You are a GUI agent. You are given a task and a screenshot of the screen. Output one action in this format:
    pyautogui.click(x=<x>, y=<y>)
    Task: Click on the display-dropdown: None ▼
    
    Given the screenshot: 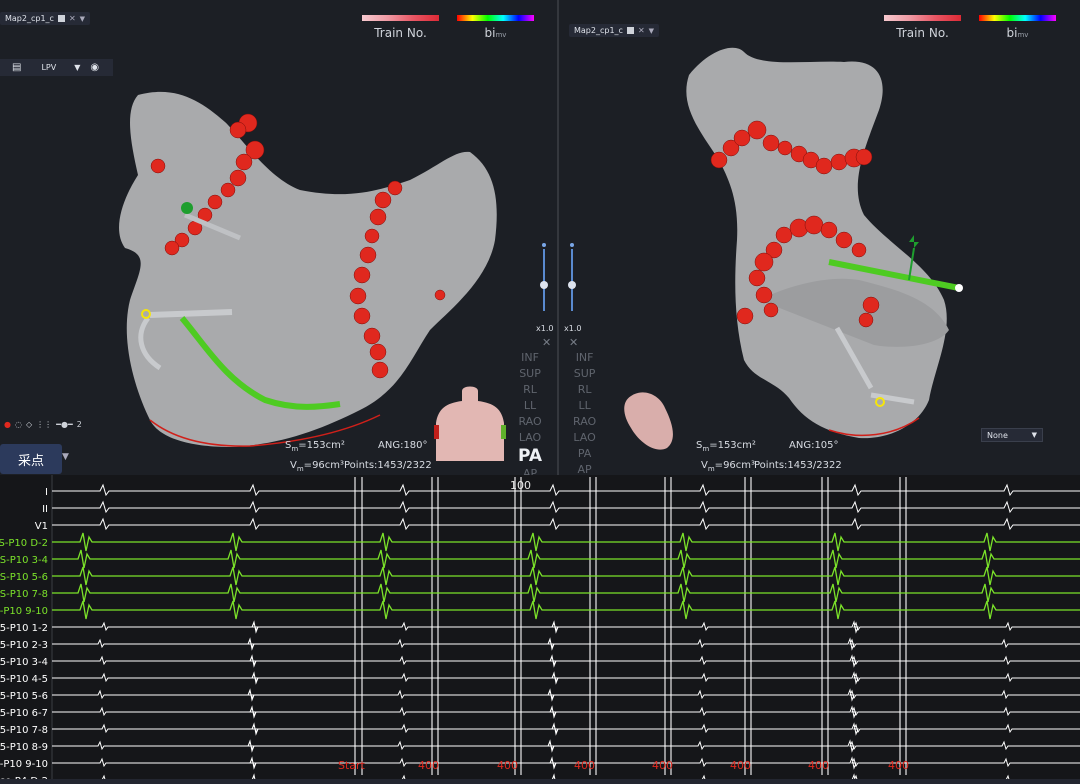 What is the action you would take?
    pyautogui.click(x=1012, y=435)
    